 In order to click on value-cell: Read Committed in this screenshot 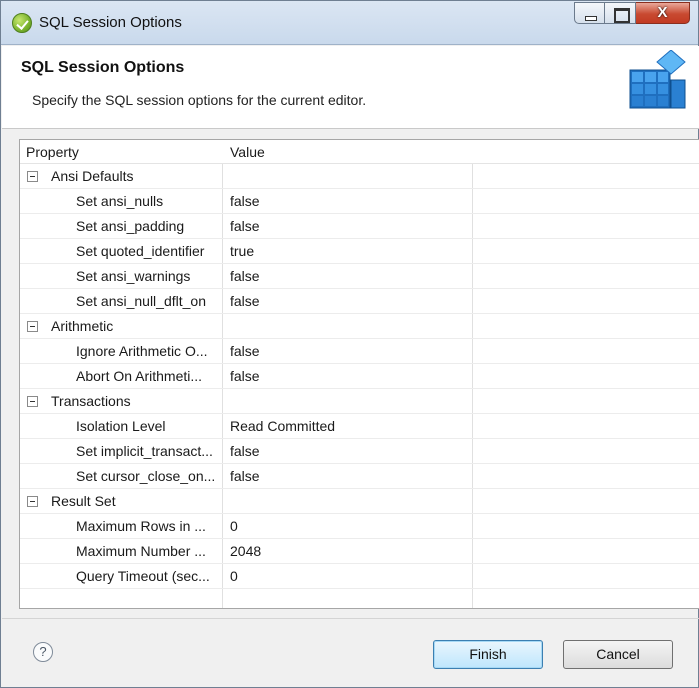, I will do `click(282, 426)`.